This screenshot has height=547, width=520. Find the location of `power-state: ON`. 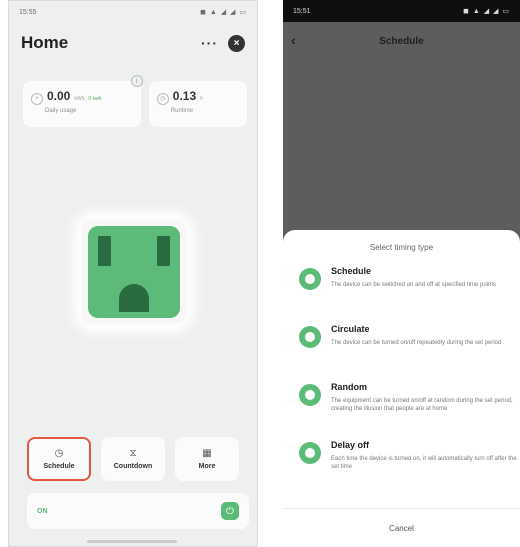

power-state: ON is located at coordinates (42, 511).